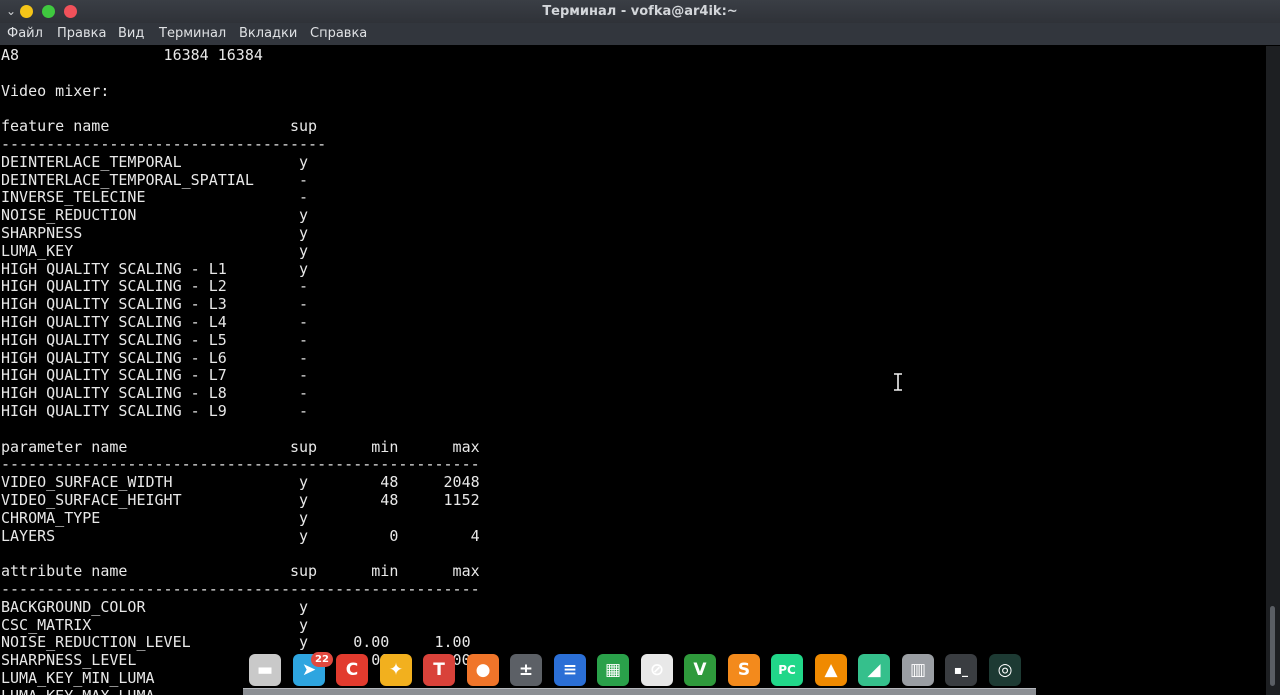 The width and height of the screenshot is (1280, 695). I want to click on terminal-line: A8 16384 16384, so click(132, 55).